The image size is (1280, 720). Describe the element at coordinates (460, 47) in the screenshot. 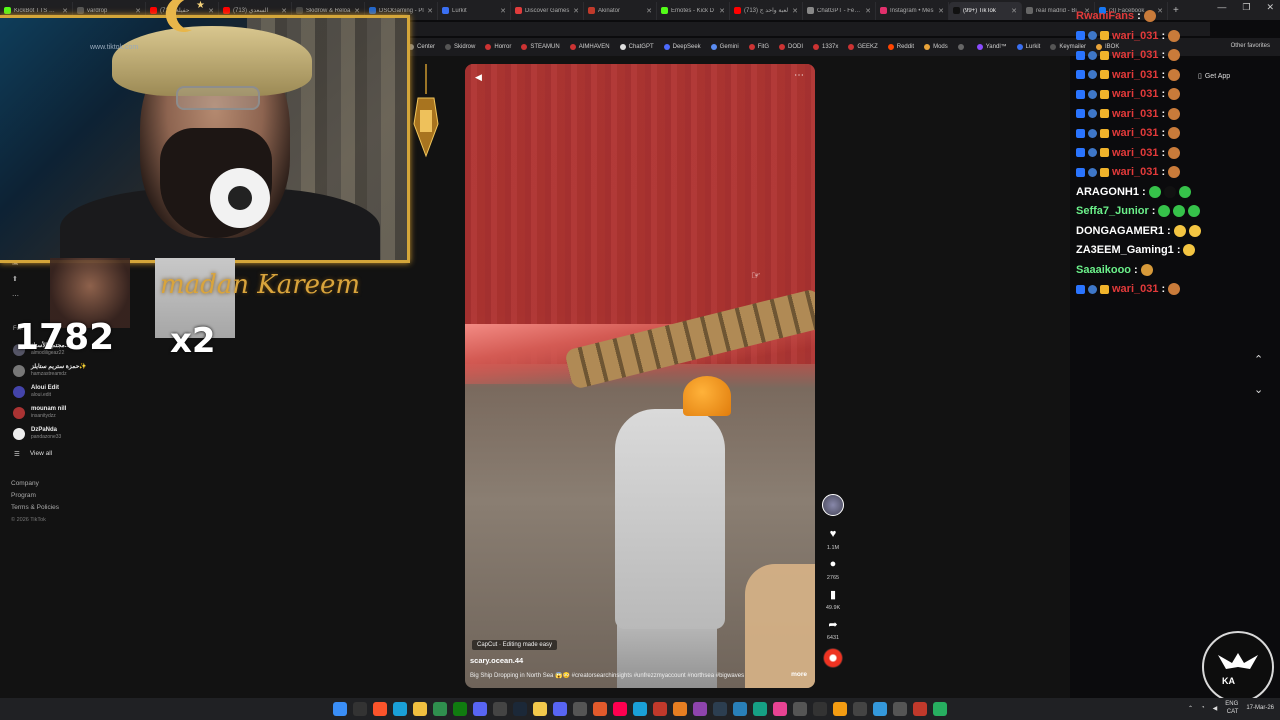

I see `bookmark-item: Skidrow` at that location.